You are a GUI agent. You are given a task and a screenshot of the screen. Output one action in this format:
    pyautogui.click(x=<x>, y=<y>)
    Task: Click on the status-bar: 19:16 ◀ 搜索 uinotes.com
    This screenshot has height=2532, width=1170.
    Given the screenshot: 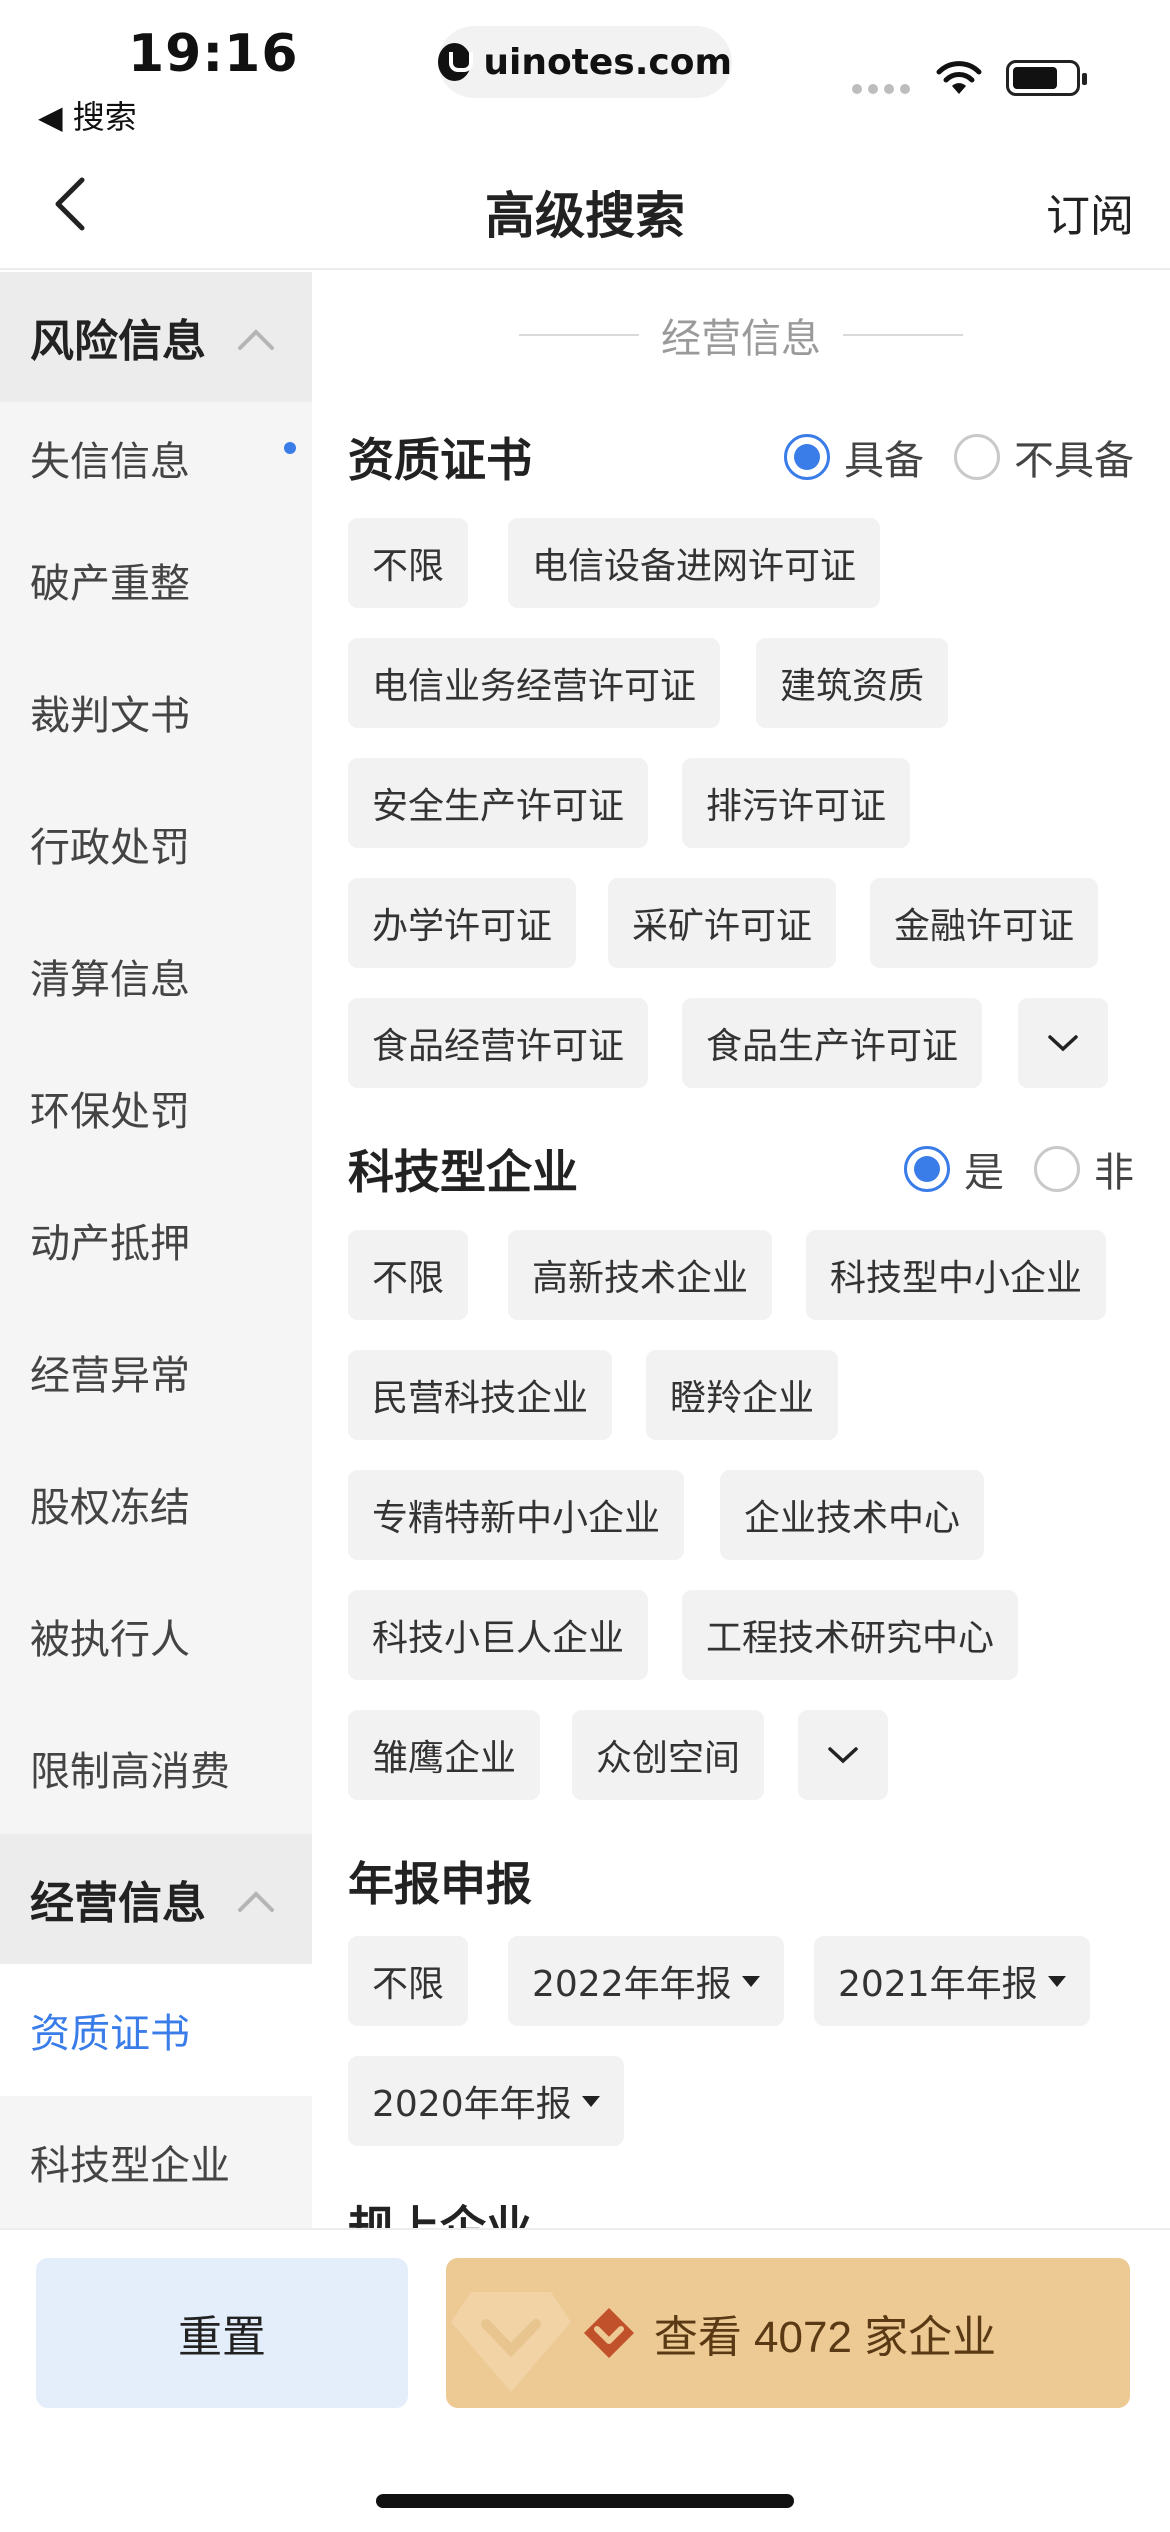 What is the action you would take?
    pyautogui.click(x=585, y=70)
    